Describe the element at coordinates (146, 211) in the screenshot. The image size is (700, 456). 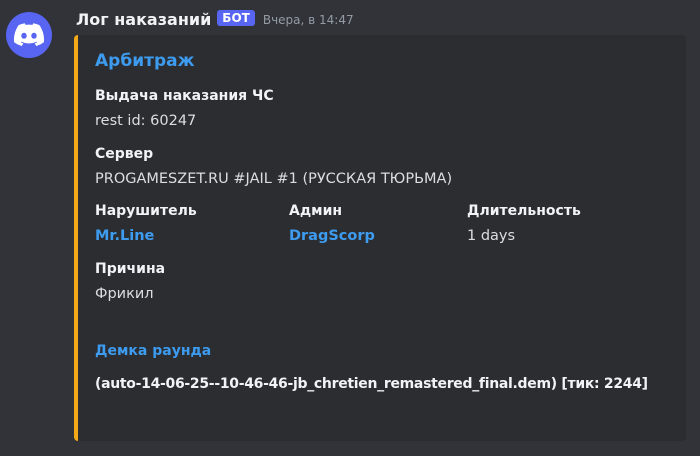
I see `field-violator-name: Нарушитель` at that location.